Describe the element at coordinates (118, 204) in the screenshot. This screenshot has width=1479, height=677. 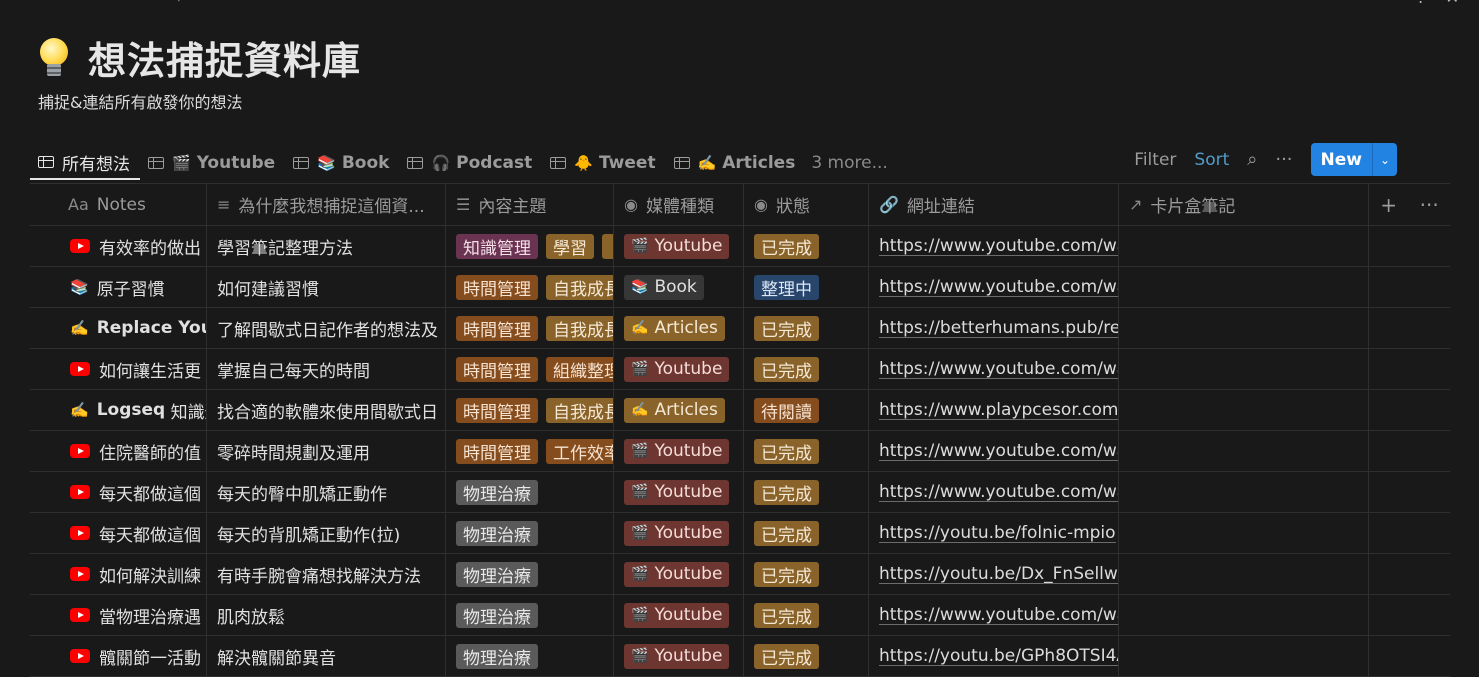
I see `column-header-notes: Aa Notes` at that location.